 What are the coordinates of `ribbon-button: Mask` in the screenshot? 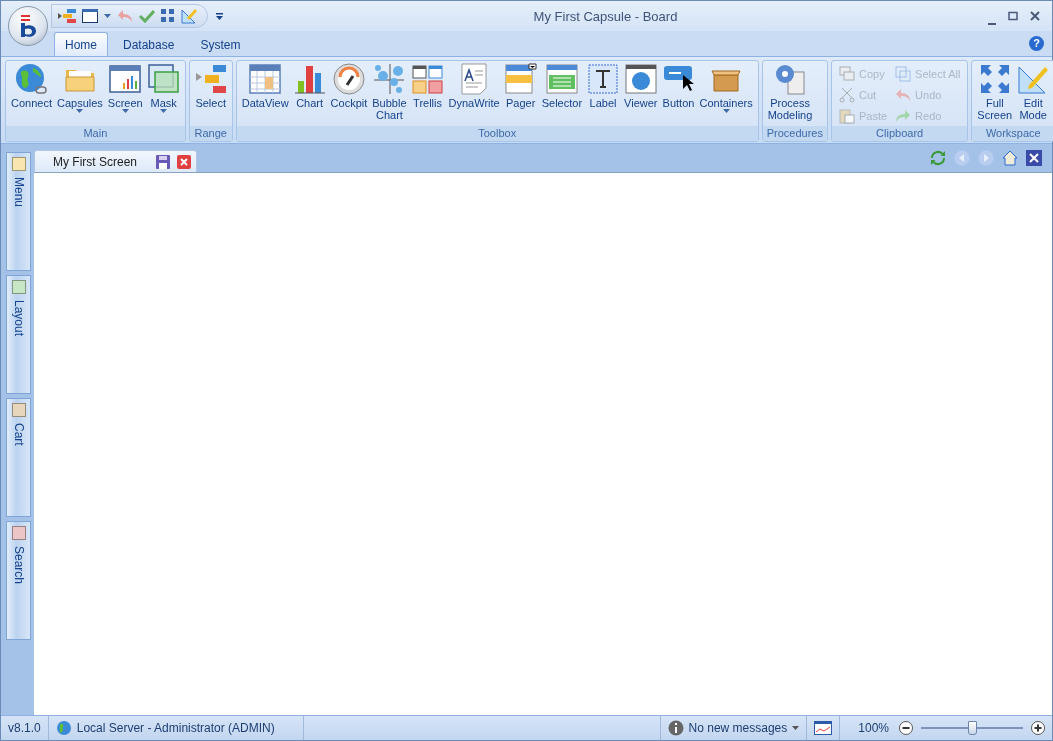 It's located at (163, 94).